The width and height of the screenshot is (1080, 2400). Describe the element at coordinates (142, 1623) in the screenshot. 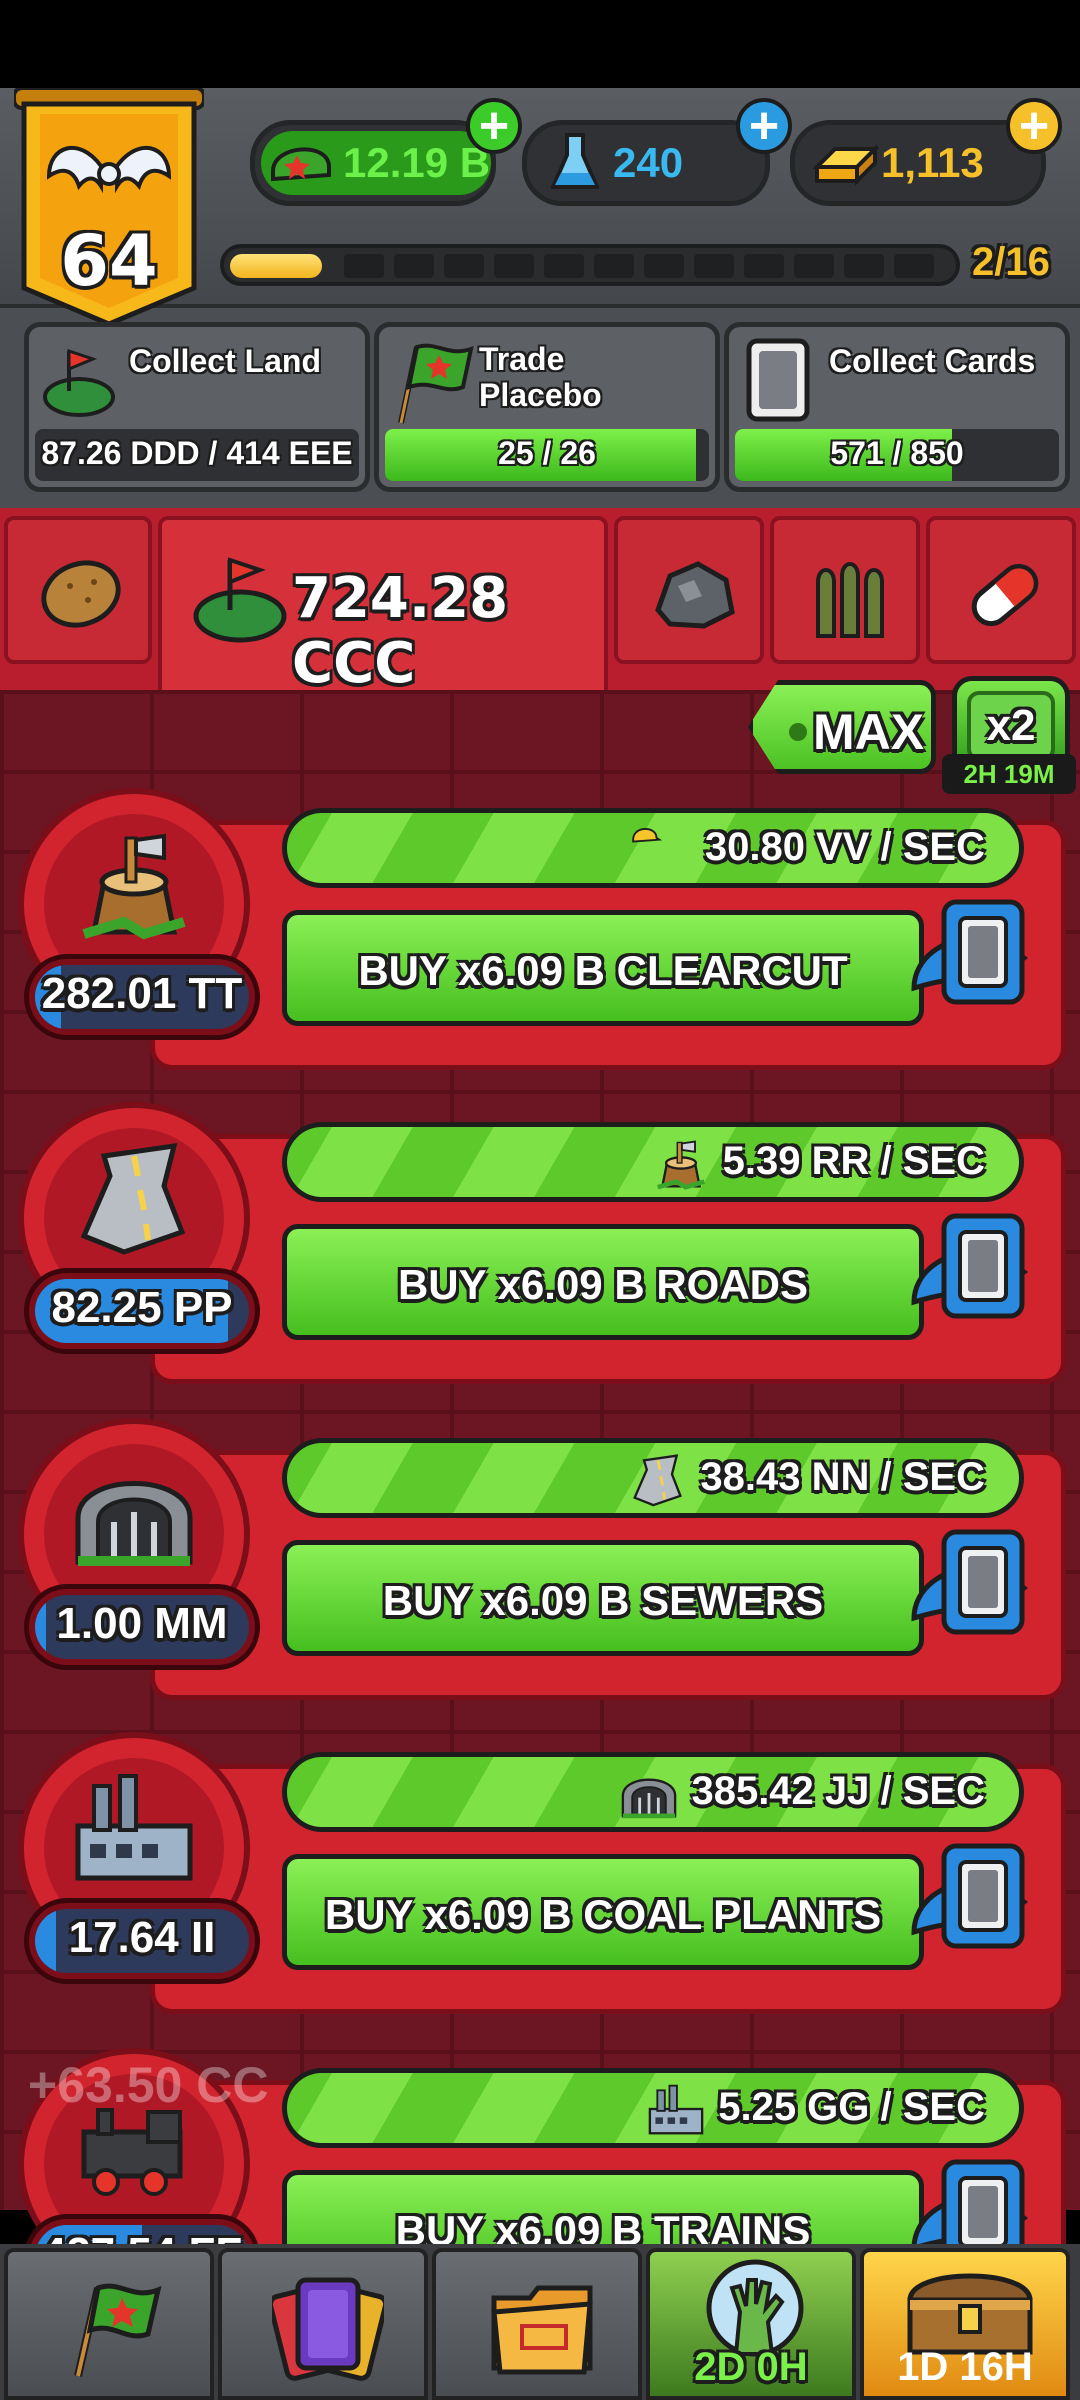

I see `owned-value: 1.00 MM` at that location.